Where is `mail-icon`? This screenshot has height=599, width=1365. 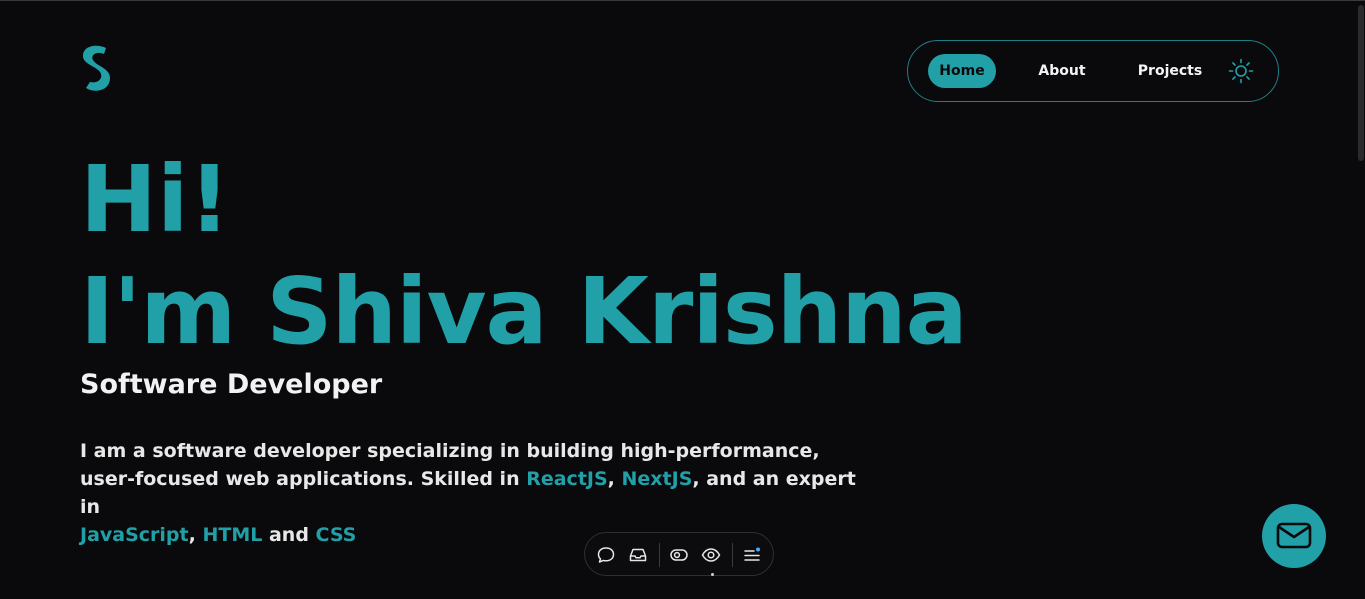 mail-icon is located at coordinates (1294, 535).